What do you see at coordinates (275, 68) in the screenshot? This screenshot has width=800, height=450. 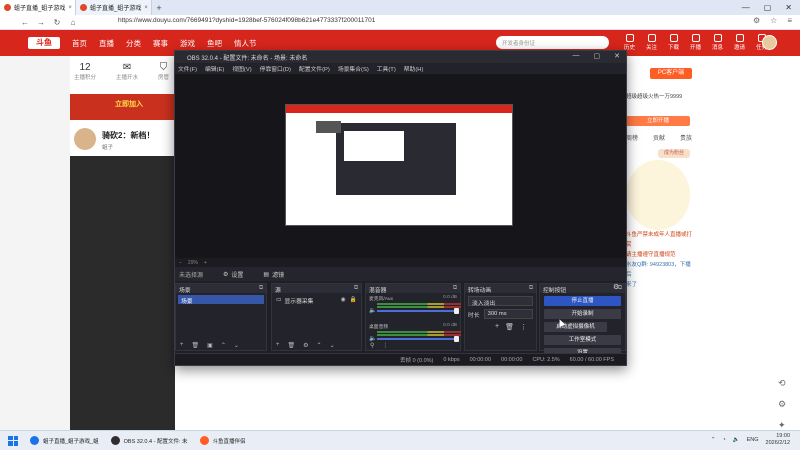 I see `menu-docks: 停靠窗口(D)` at bounding box center [275, 68].